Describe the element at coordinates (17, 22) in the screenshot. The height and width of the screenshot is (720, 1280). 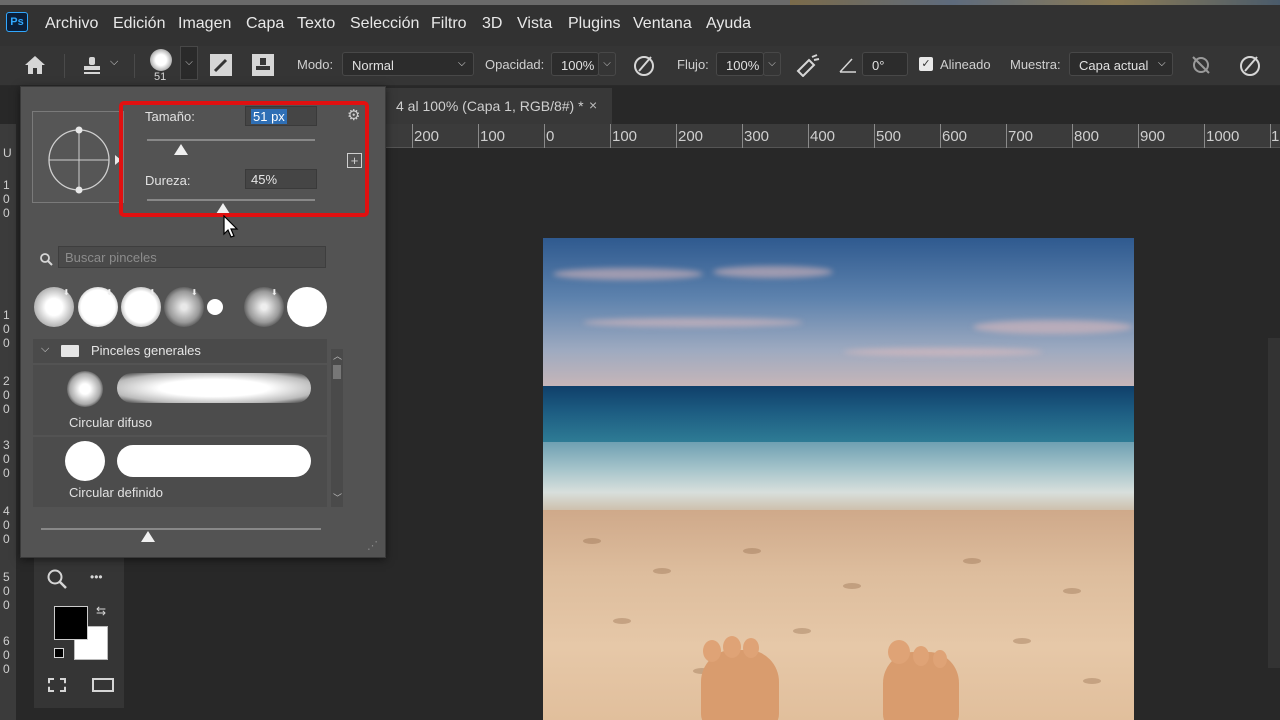
I see `photoshop-logo: Ps` at that location.